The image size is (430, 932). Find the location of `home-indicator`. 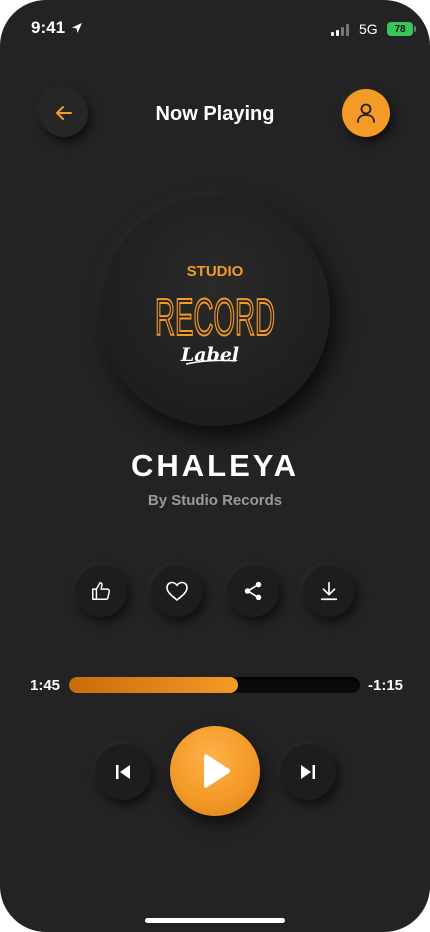

home-indicator is located at coordinates (215, 920).